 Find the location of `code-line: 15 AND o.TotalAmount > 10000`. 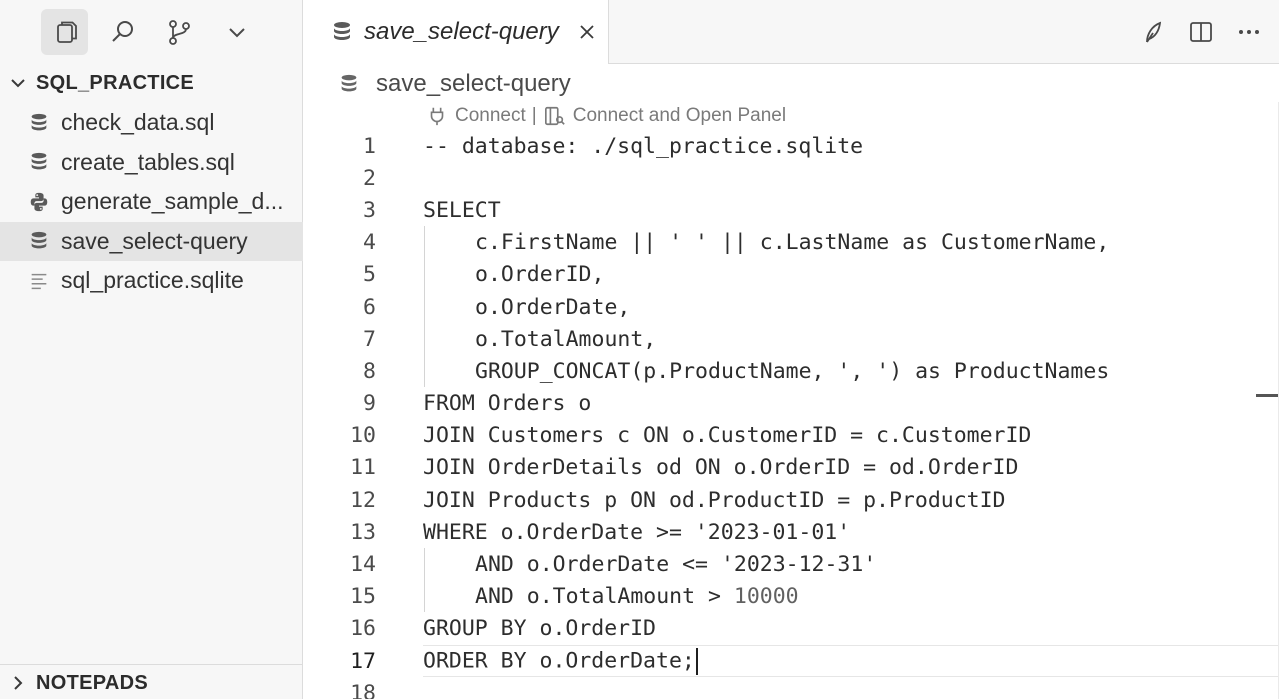

code-line: 15 AND o.TotalAmount > 10000 is located at coordinates (791, 597).